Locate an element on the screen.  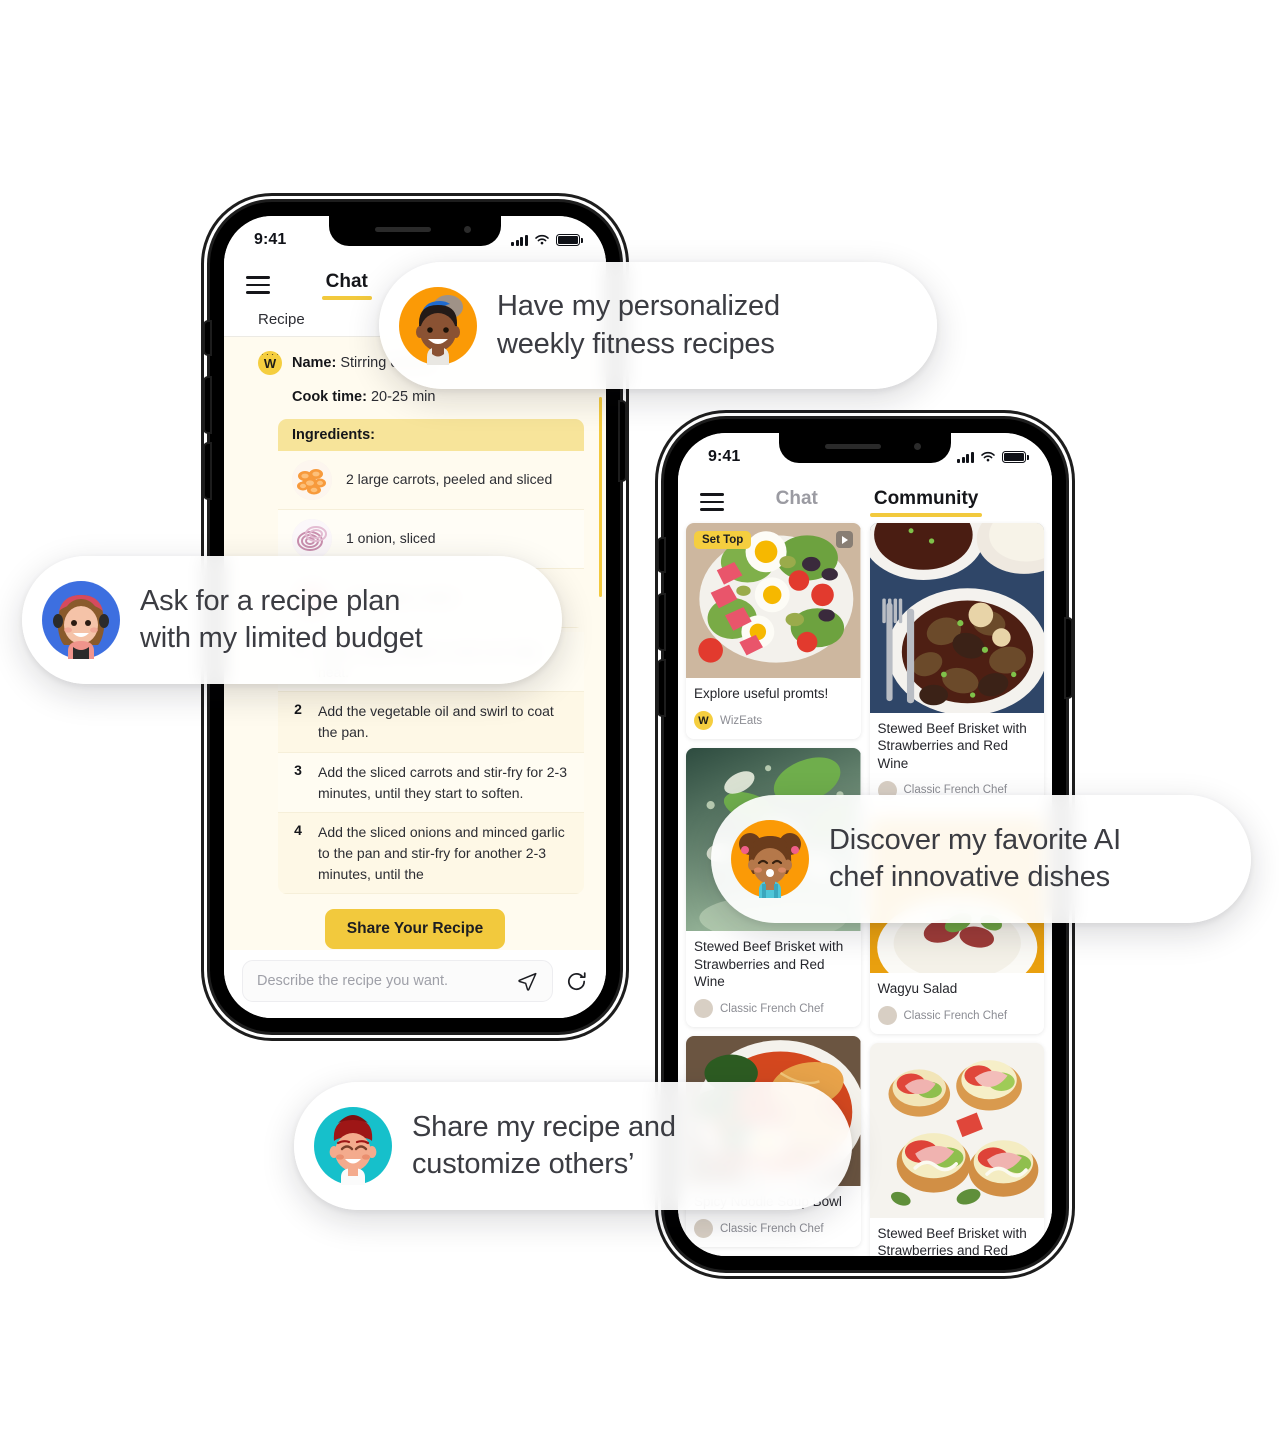
phone1-notch is located at coordinates (415, 231).